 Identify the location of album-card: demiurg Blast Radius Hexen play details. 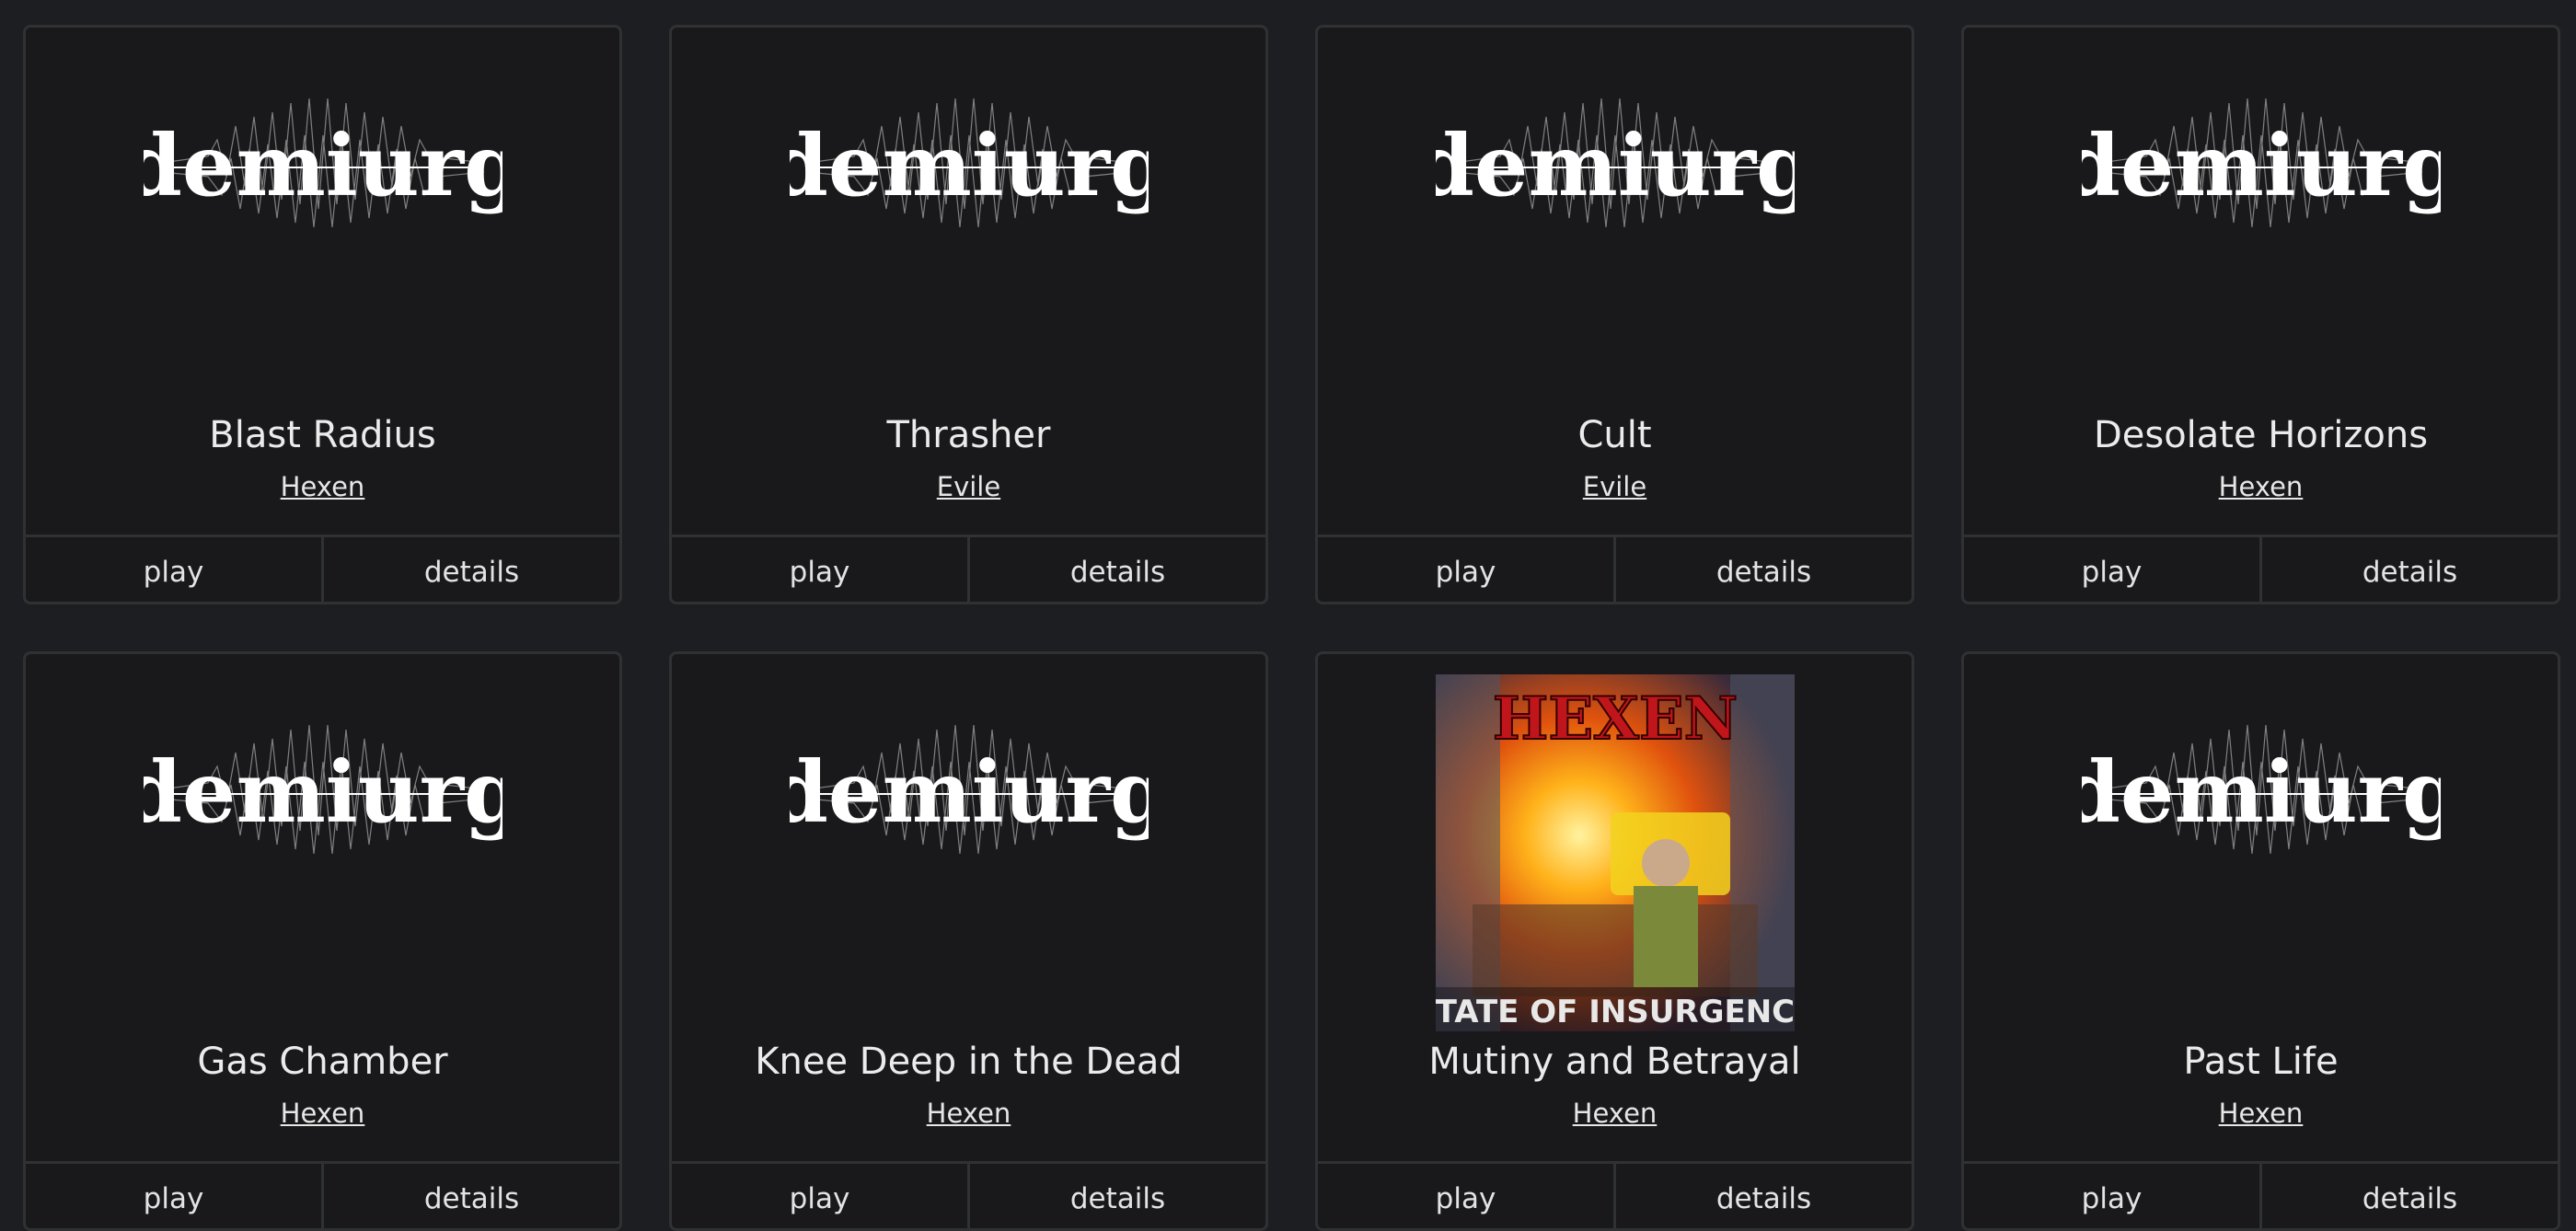
(322, 315).